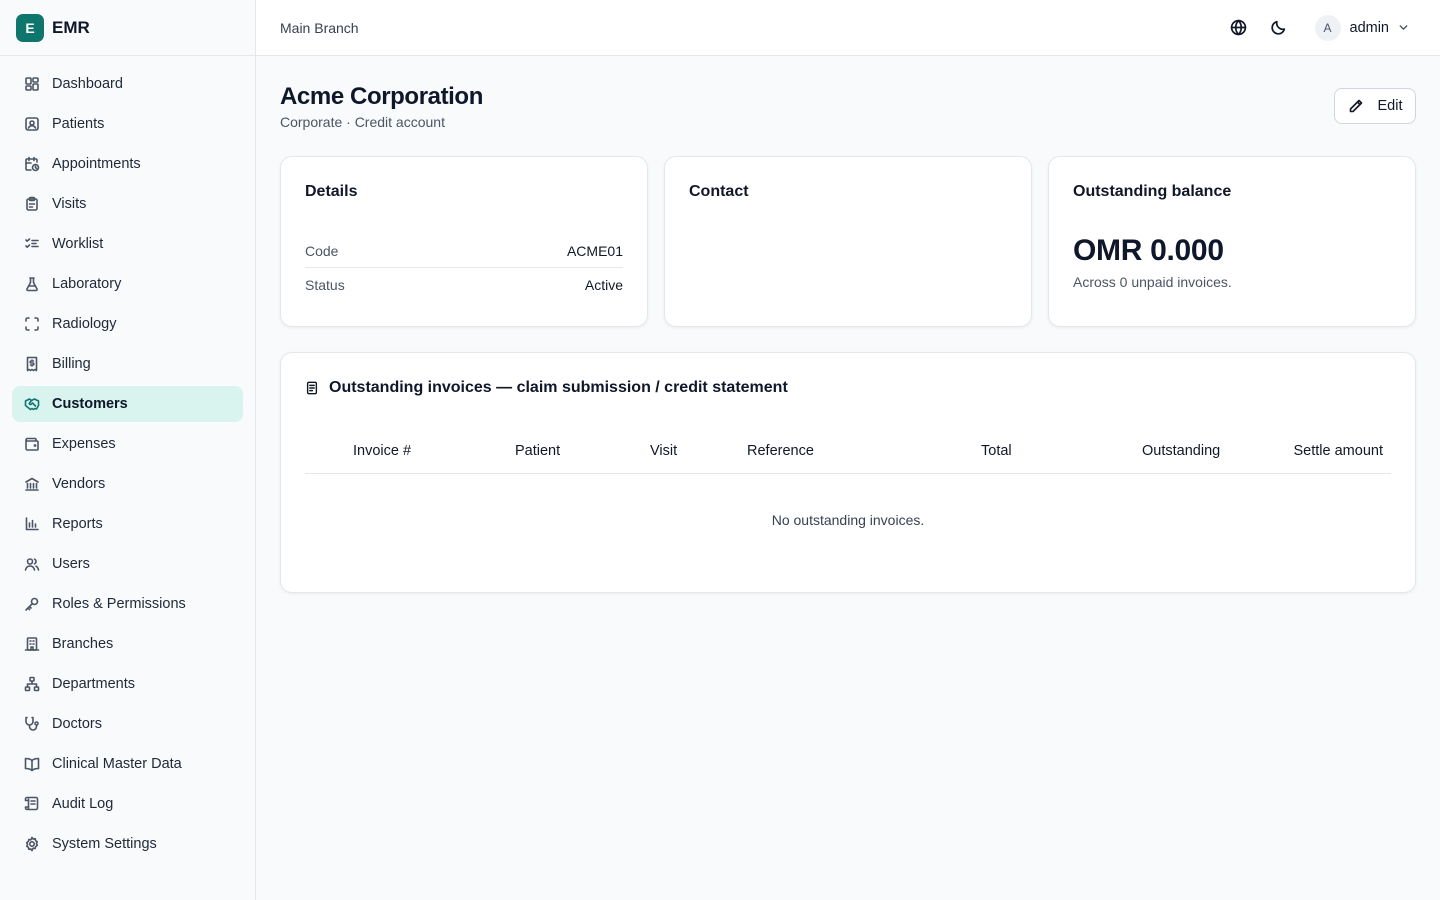 Image resolution: width=1440 pixels, height=900 pixels. I want to click on branch-name: Main Branch, so click(319, 28).